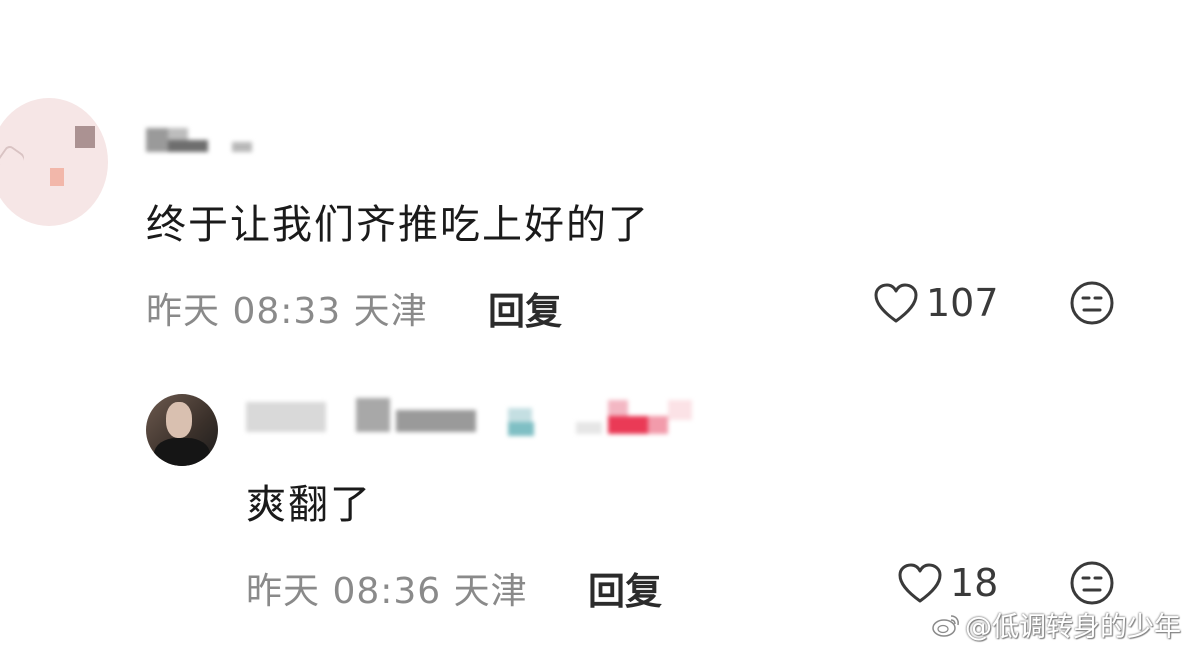 The height and width of the screenshot is (652, 1191). I want to click on comment-timestamp: 昨天 08:36 天津, so click(387, 588).